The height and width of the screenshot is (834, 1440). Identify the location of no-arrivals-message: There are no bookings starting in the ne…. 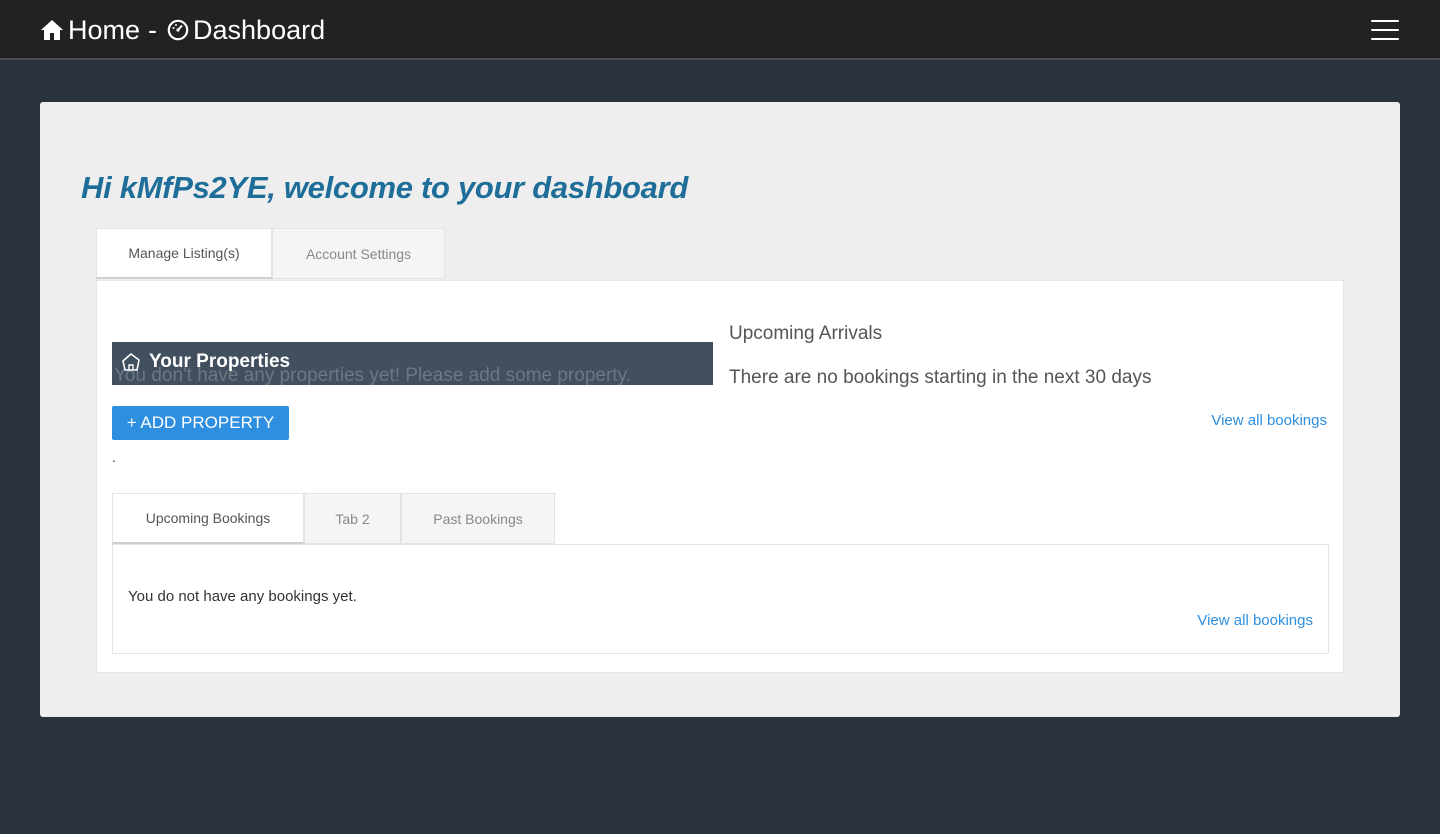
(940, 377).